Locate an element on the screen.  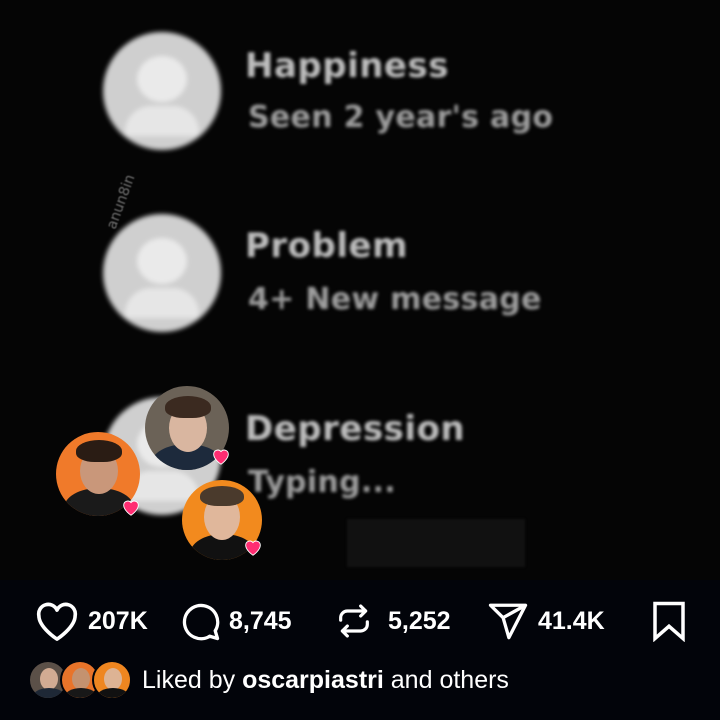
repost-button: 5,252 is located at coordinates (392, 621).